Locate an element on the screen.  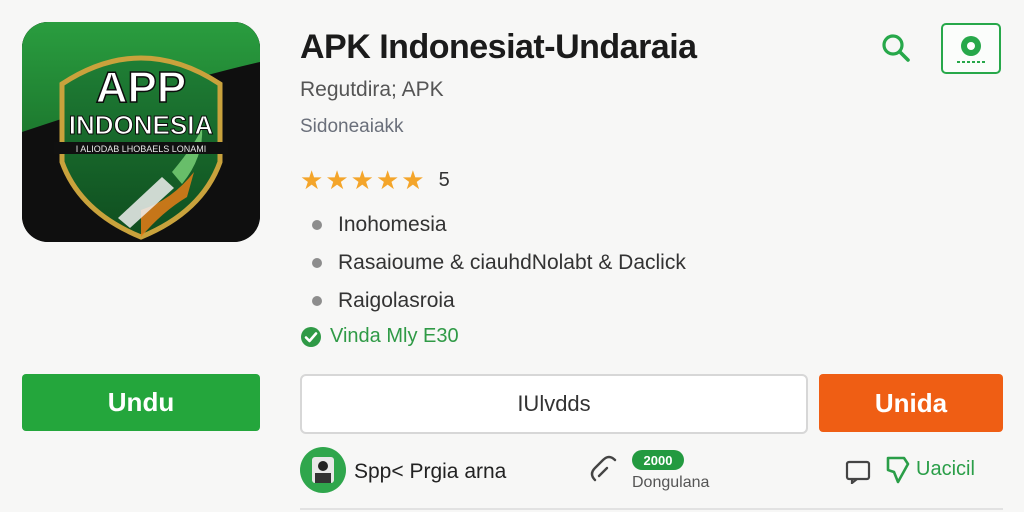
shield-badge-icon is located at coordinates (971, 49).